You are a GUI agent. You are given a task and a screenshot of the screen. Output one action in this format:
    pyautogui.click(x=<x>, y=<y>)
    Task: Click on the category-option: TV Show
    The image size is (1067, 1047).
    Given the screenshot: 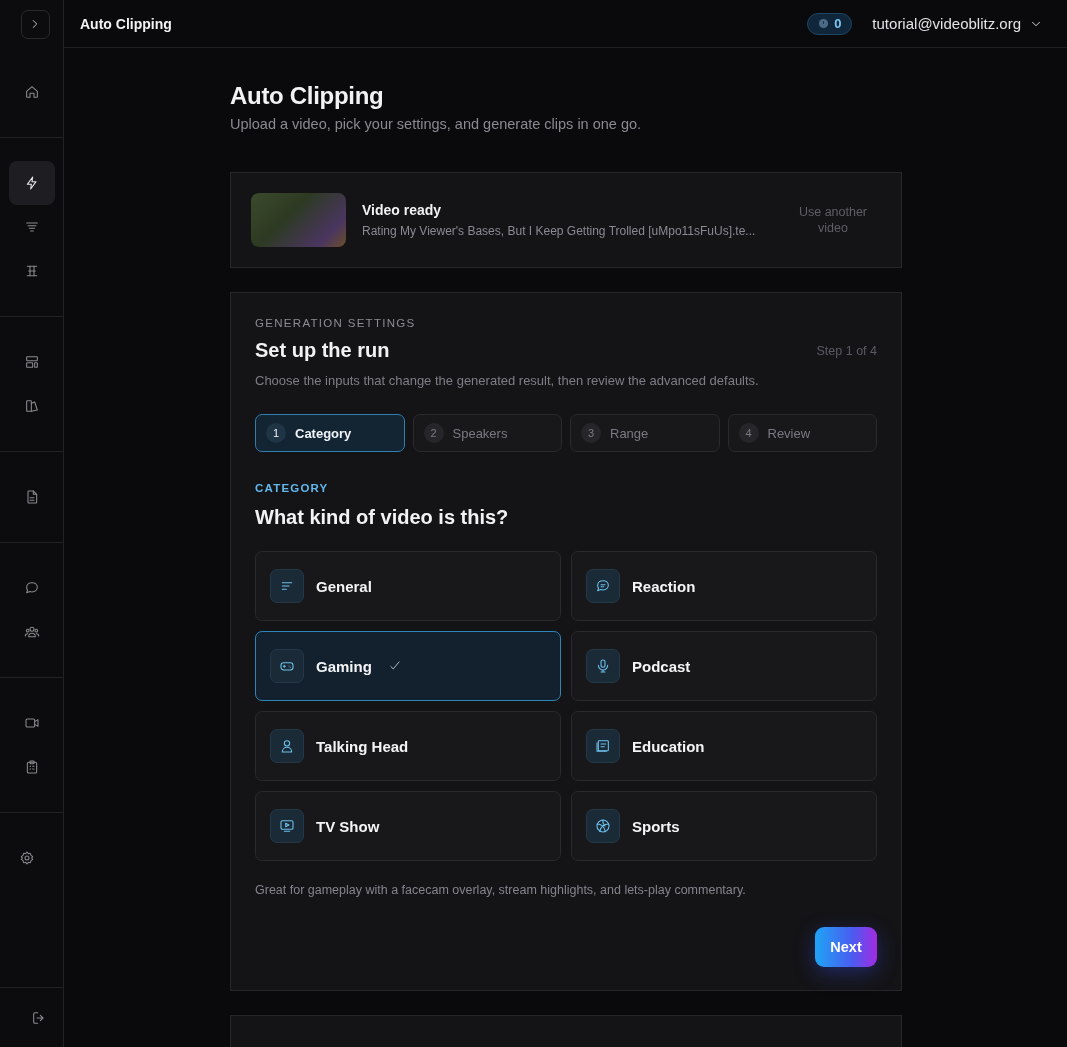 What is the action you would take?
    pyautogui.click(x=408, y=826)
    